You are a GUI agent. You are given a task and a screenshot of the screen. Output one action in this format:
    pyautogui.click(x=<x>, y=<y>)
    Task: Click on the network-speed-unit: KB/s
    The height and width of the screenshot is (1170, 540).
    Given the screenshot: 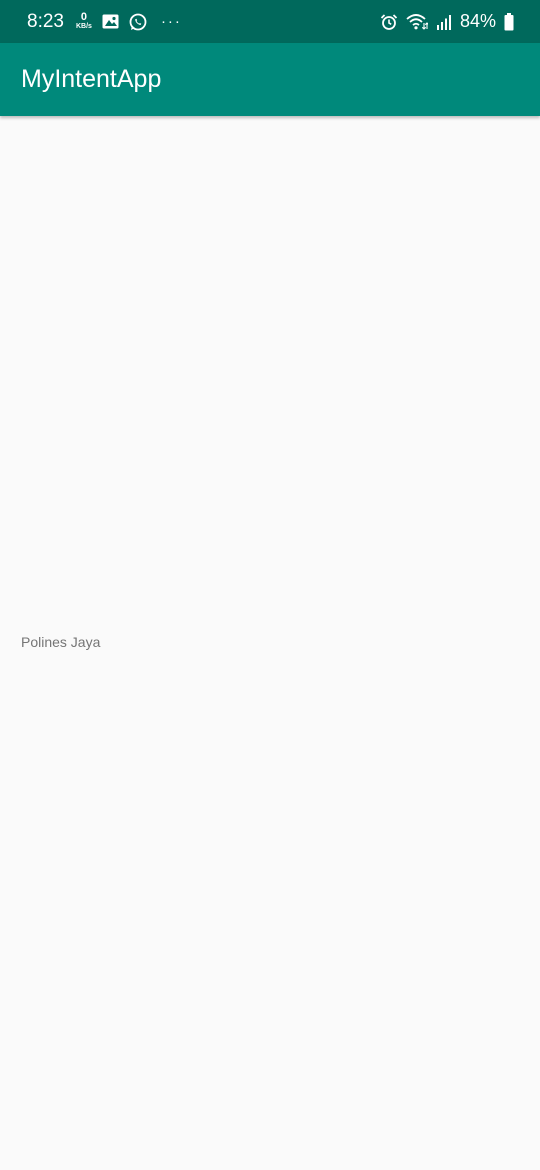 What is the action you would take?
    pyautogui.click(x=83, y=26)
    